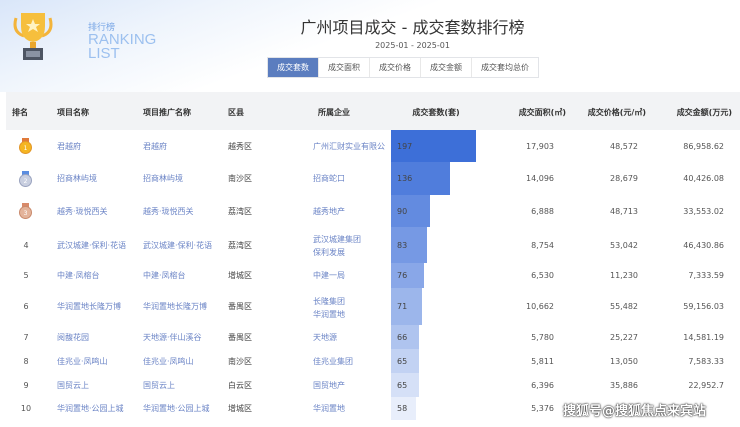  I want to click on tab-bar: 成交套数 成交面积 成交价格 成交金额 成交套均总价, so click(403, 67).